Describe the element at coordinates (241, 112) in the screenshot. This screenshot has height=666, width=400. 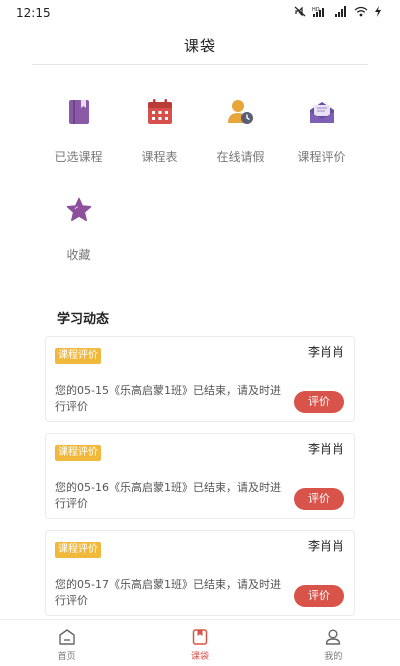
I see `user-clock-icon` at that location.